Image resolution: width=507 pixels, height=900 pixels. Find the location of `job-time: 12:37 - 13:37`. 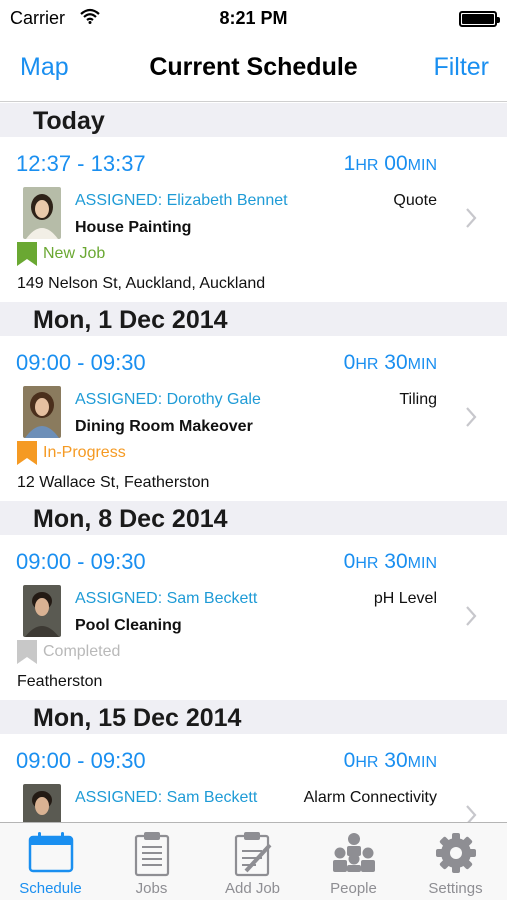

job-time: 12:37 - 13:37 is located at coordinates (81, 163).